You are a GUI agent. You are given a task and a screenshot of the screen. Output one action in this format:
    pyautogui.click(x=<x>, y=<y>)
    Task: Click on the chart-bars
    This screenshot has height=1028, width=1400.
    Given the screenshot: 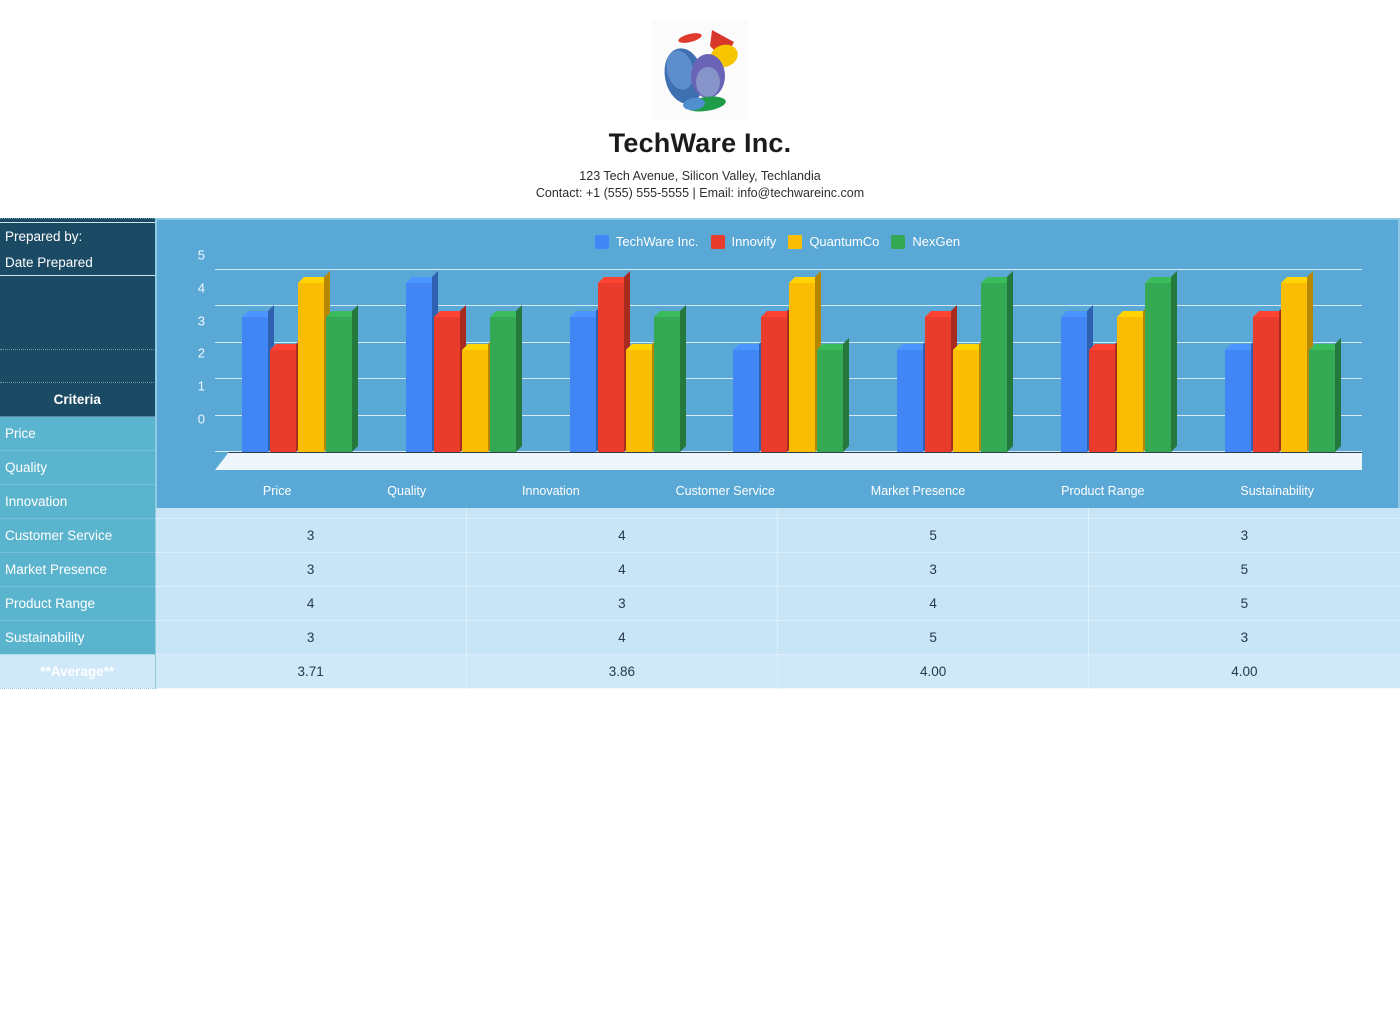 What is the action you would take?
    pyautogui.click(x=788, y=361)
    